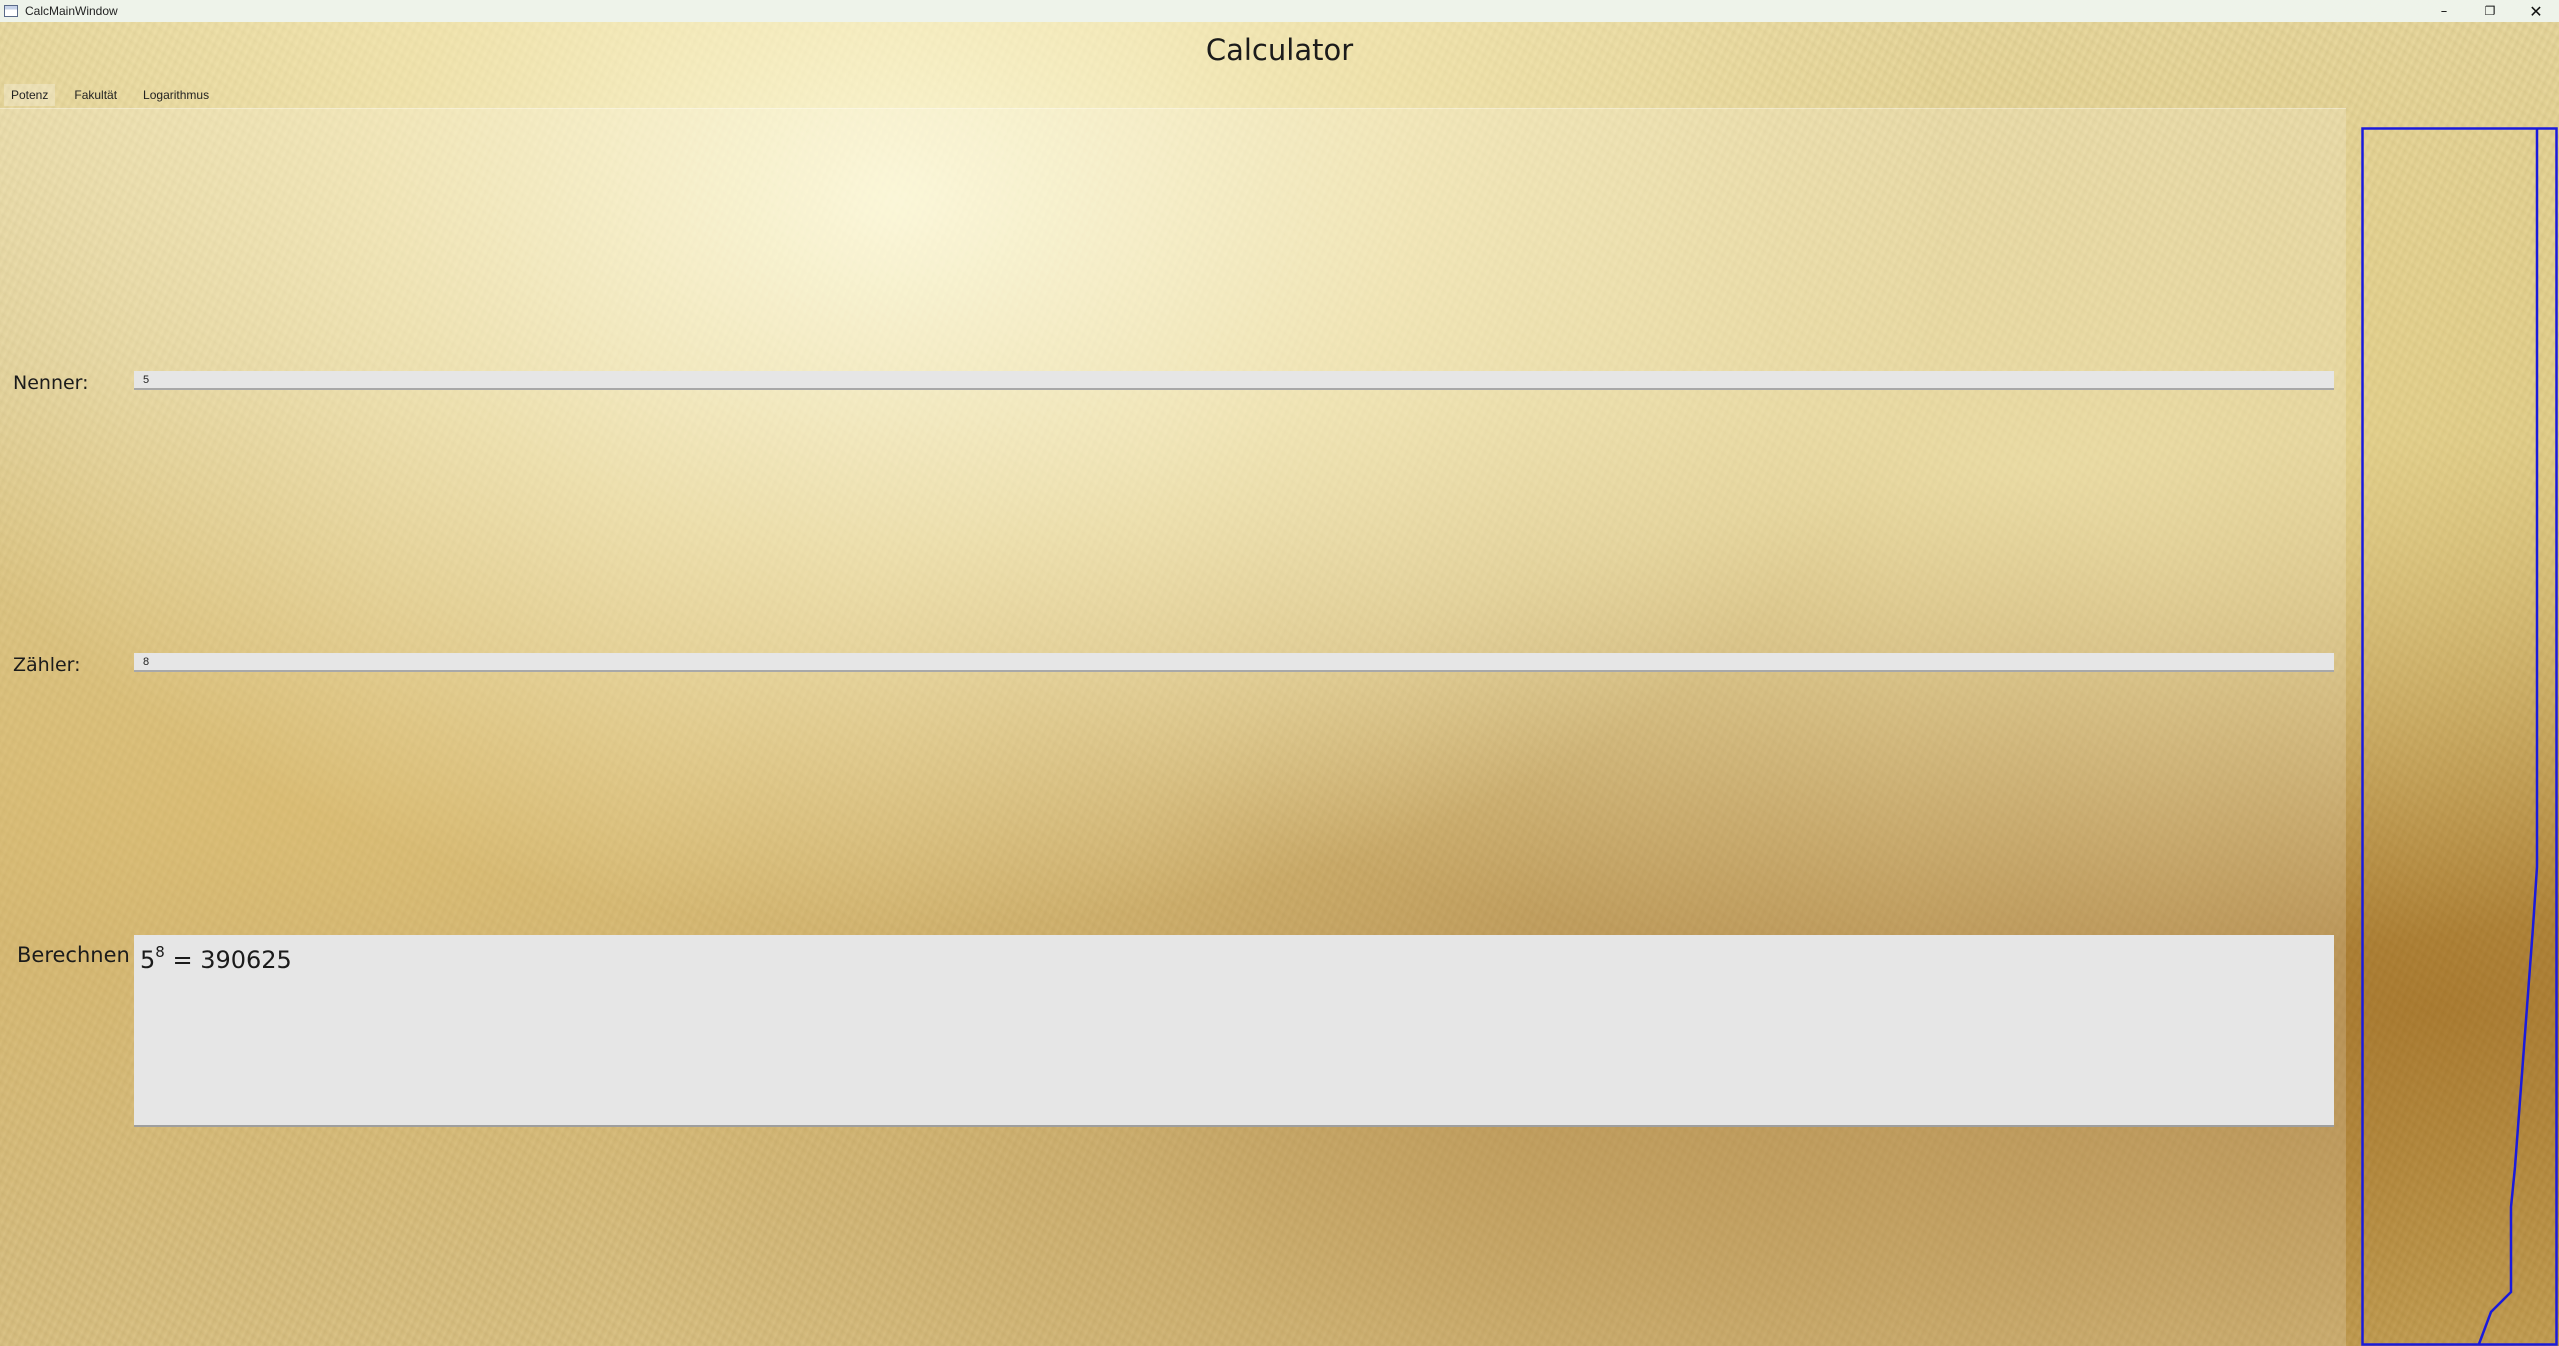  I want to click on close-icon: ✕, so click(2536, 11).